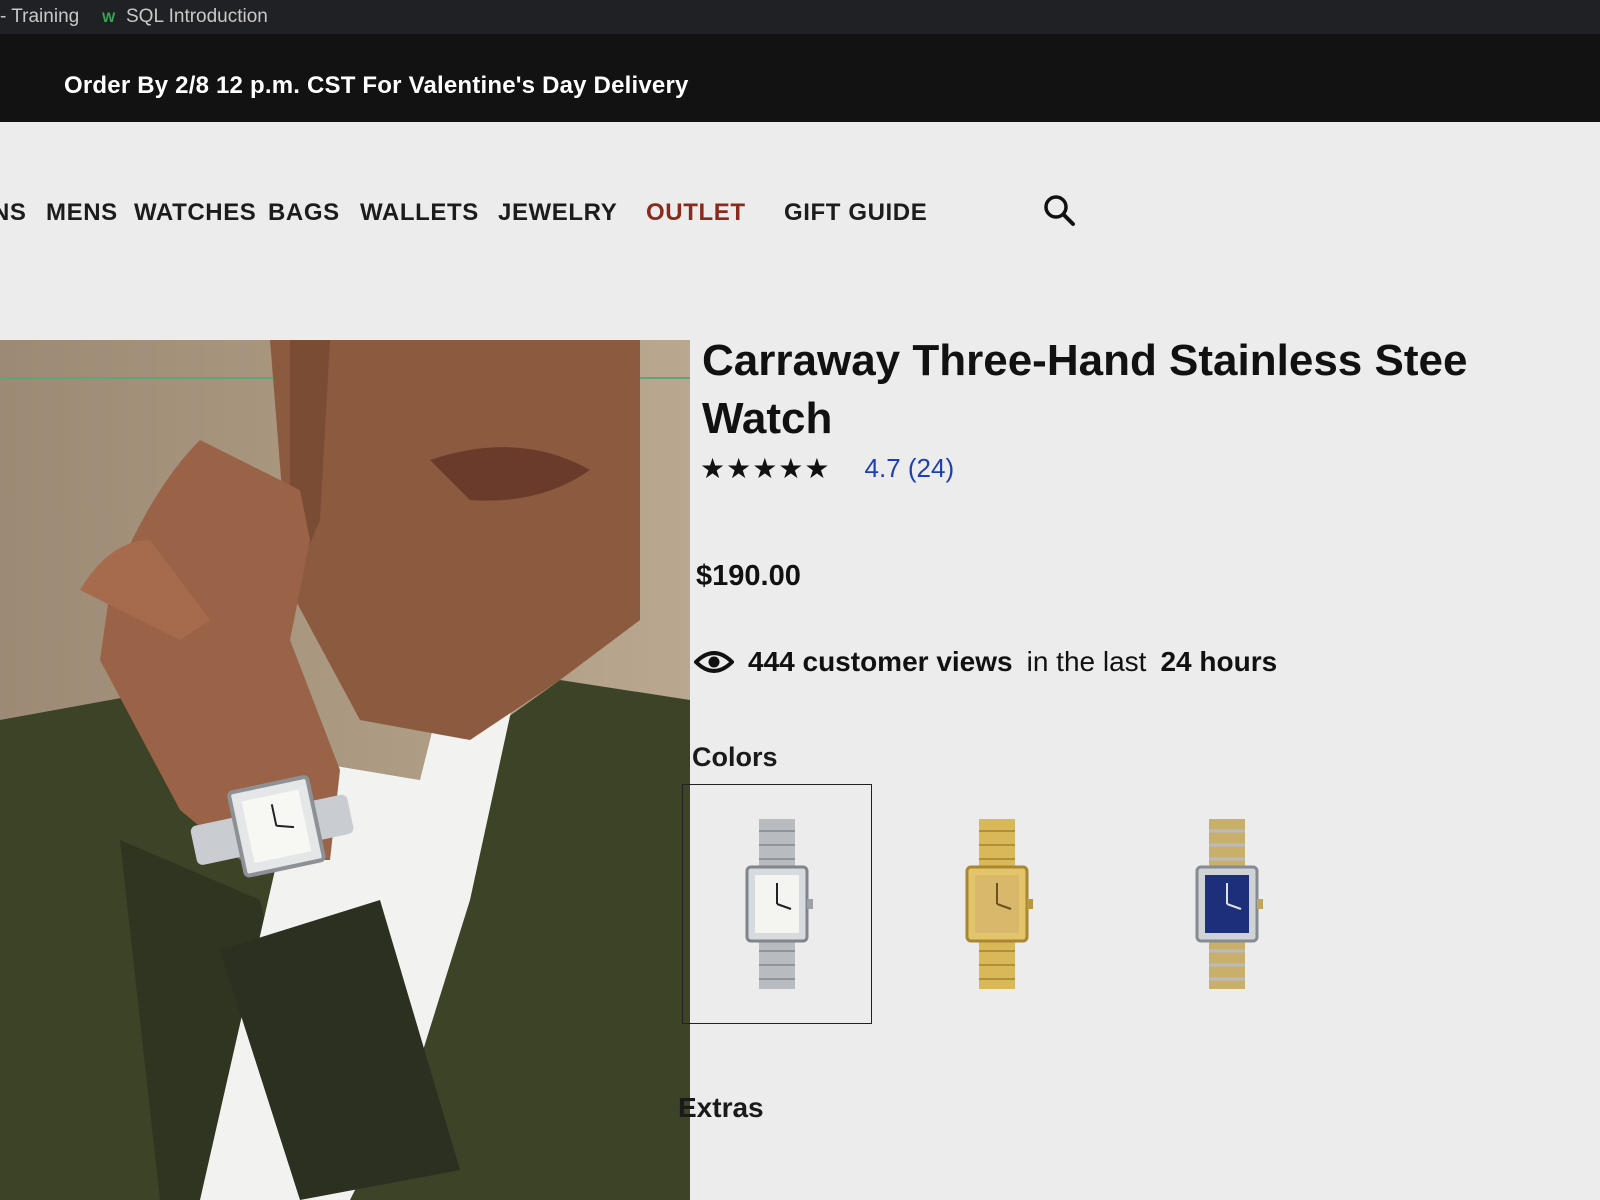 The width and height of the screenshot is (1600, 1200). What do you see at coordinates (304, 213) in the screenshot?
I see `nav-item-bags: BAGS` at bounding box center [304, 213].